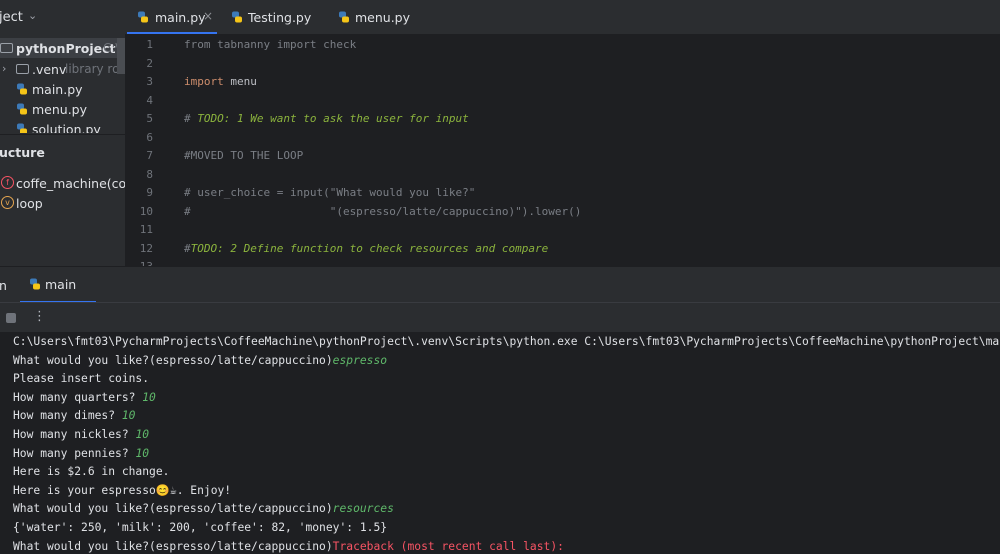 This screenshot has height=554, width=1000. What do you see at coordinates (7, 202) in the screenshot?
I see `variable-icon: v` at bounding box center [7, 202].